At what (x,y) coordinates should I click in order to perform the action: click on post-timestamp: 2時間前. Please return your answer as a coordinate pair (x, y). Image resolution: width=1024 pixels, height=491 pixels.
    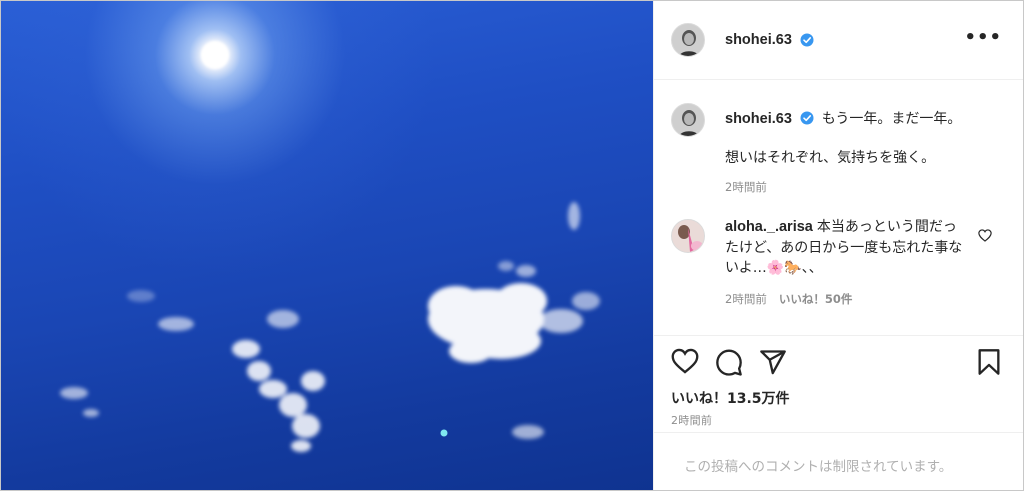
    Looking at the image, I should click on (691, 420).